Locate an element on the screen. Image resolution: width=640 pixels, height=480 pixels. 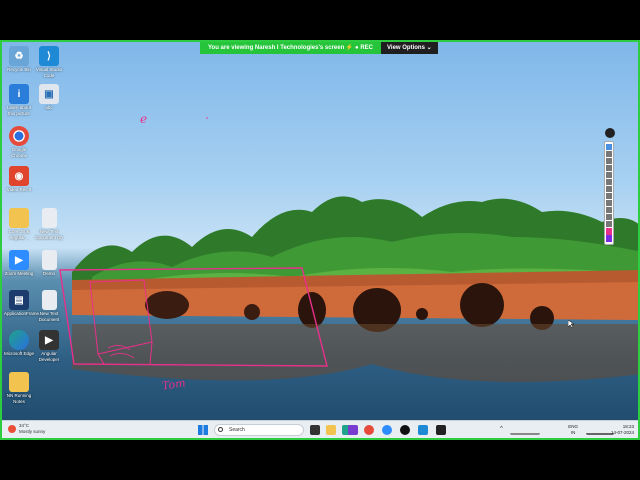
clock: 18:23 14-07-2024 is located at coordinates (622, 429).